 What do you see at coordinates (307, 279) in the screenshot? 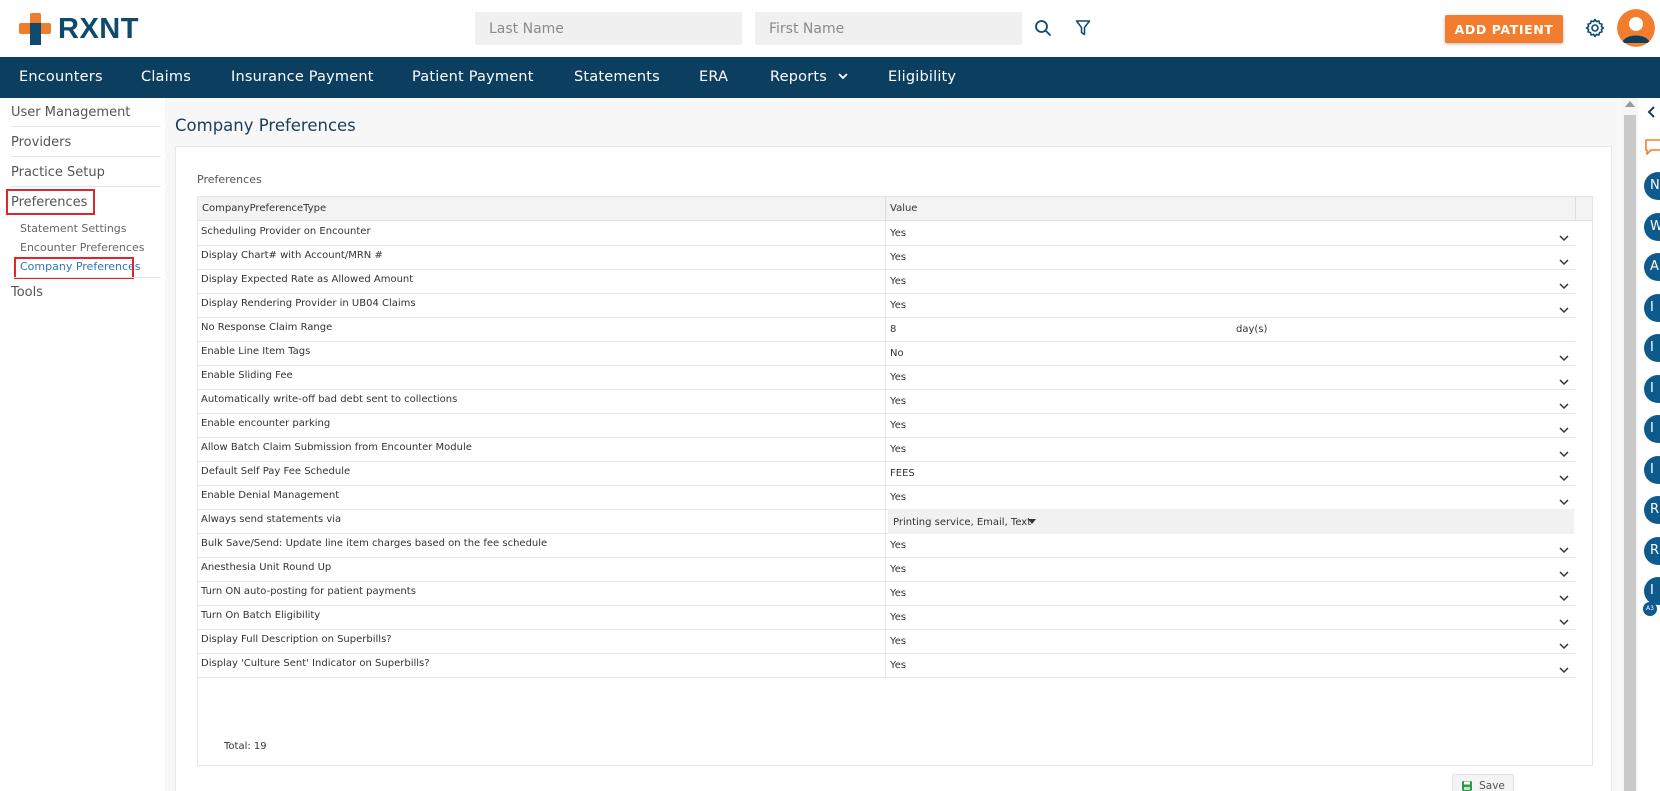
I see `preference-type-cell: Display Expected Rate as Allowed Amount` at bounding box center [307, 279].